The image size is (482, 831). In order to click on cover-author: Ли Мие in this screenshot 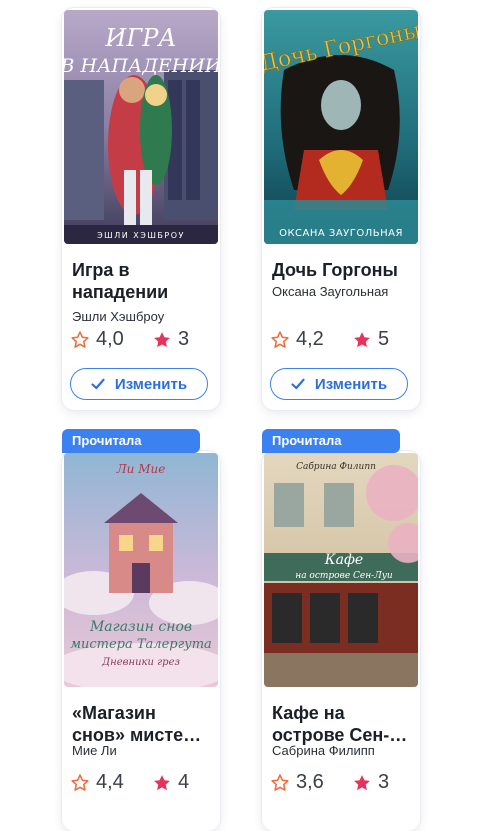, I will do `click(141, 469)`.